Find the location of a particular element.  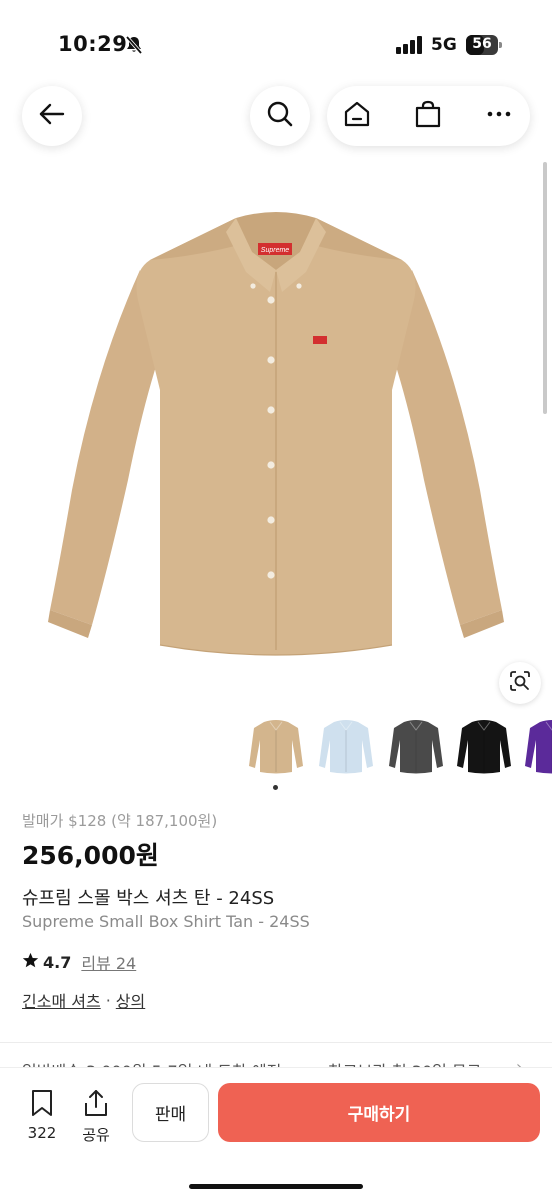

category-breadcrumb: 긴소매 셔츠 · 상의 is located at coordinates (83, 1000).